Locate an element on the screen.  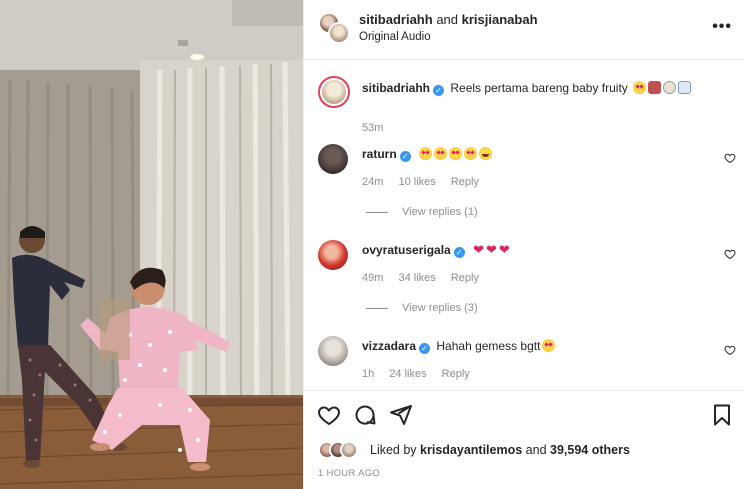
view-replies-label: View replies (1) is located at coordinates (440, 212).